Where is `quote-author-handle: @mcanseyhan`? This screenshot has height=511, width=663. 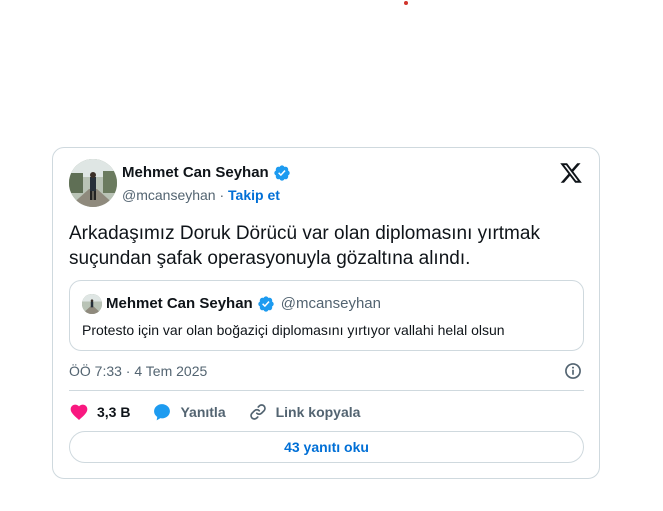
quote-author-handle: @mcanseyhan is located at coordinates (330, 303).